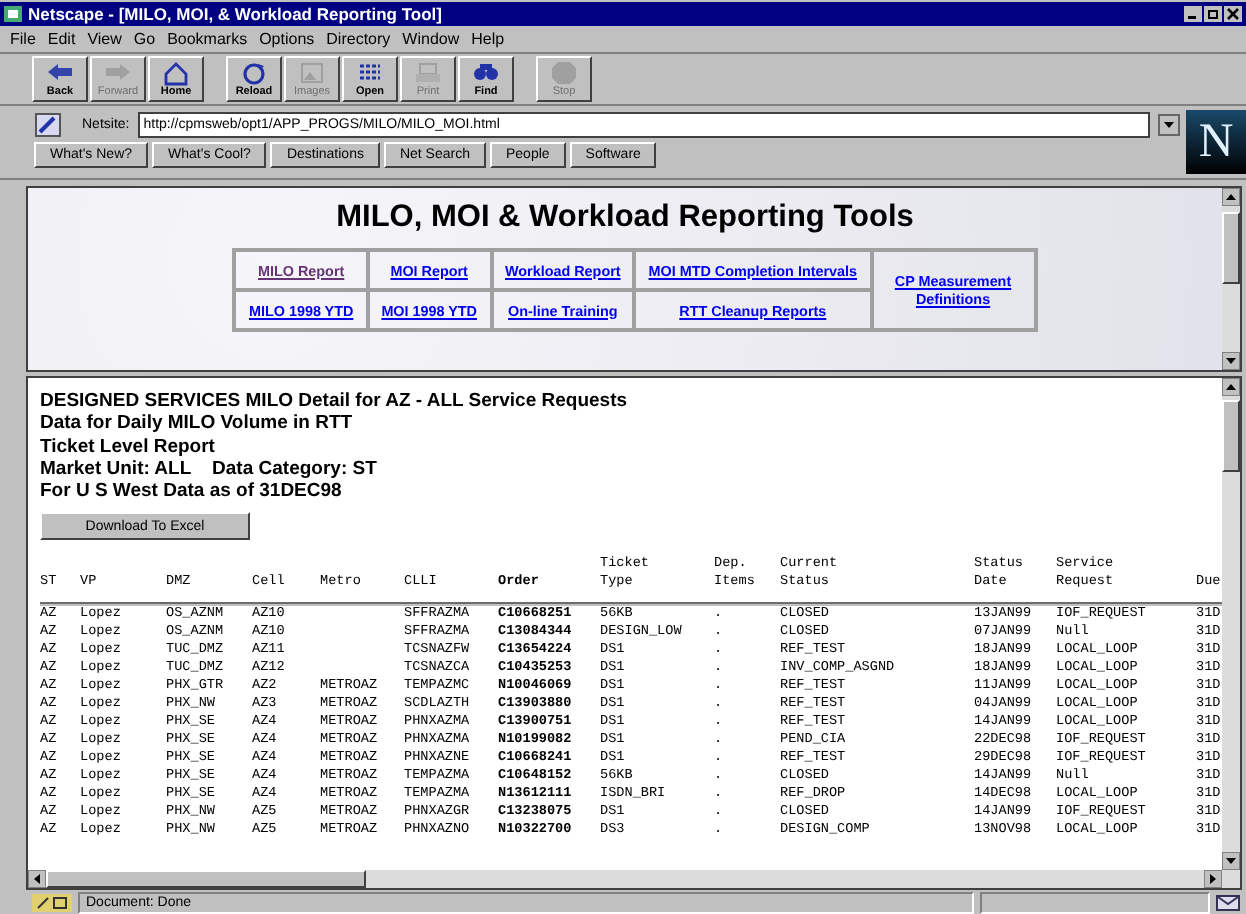 This screenshot has height=914, width=1246. Describe the element at coordinates (197, 424) in the screenshot. I see `report-title-line: Data for Daily MILO Volume in RTT` at that location.